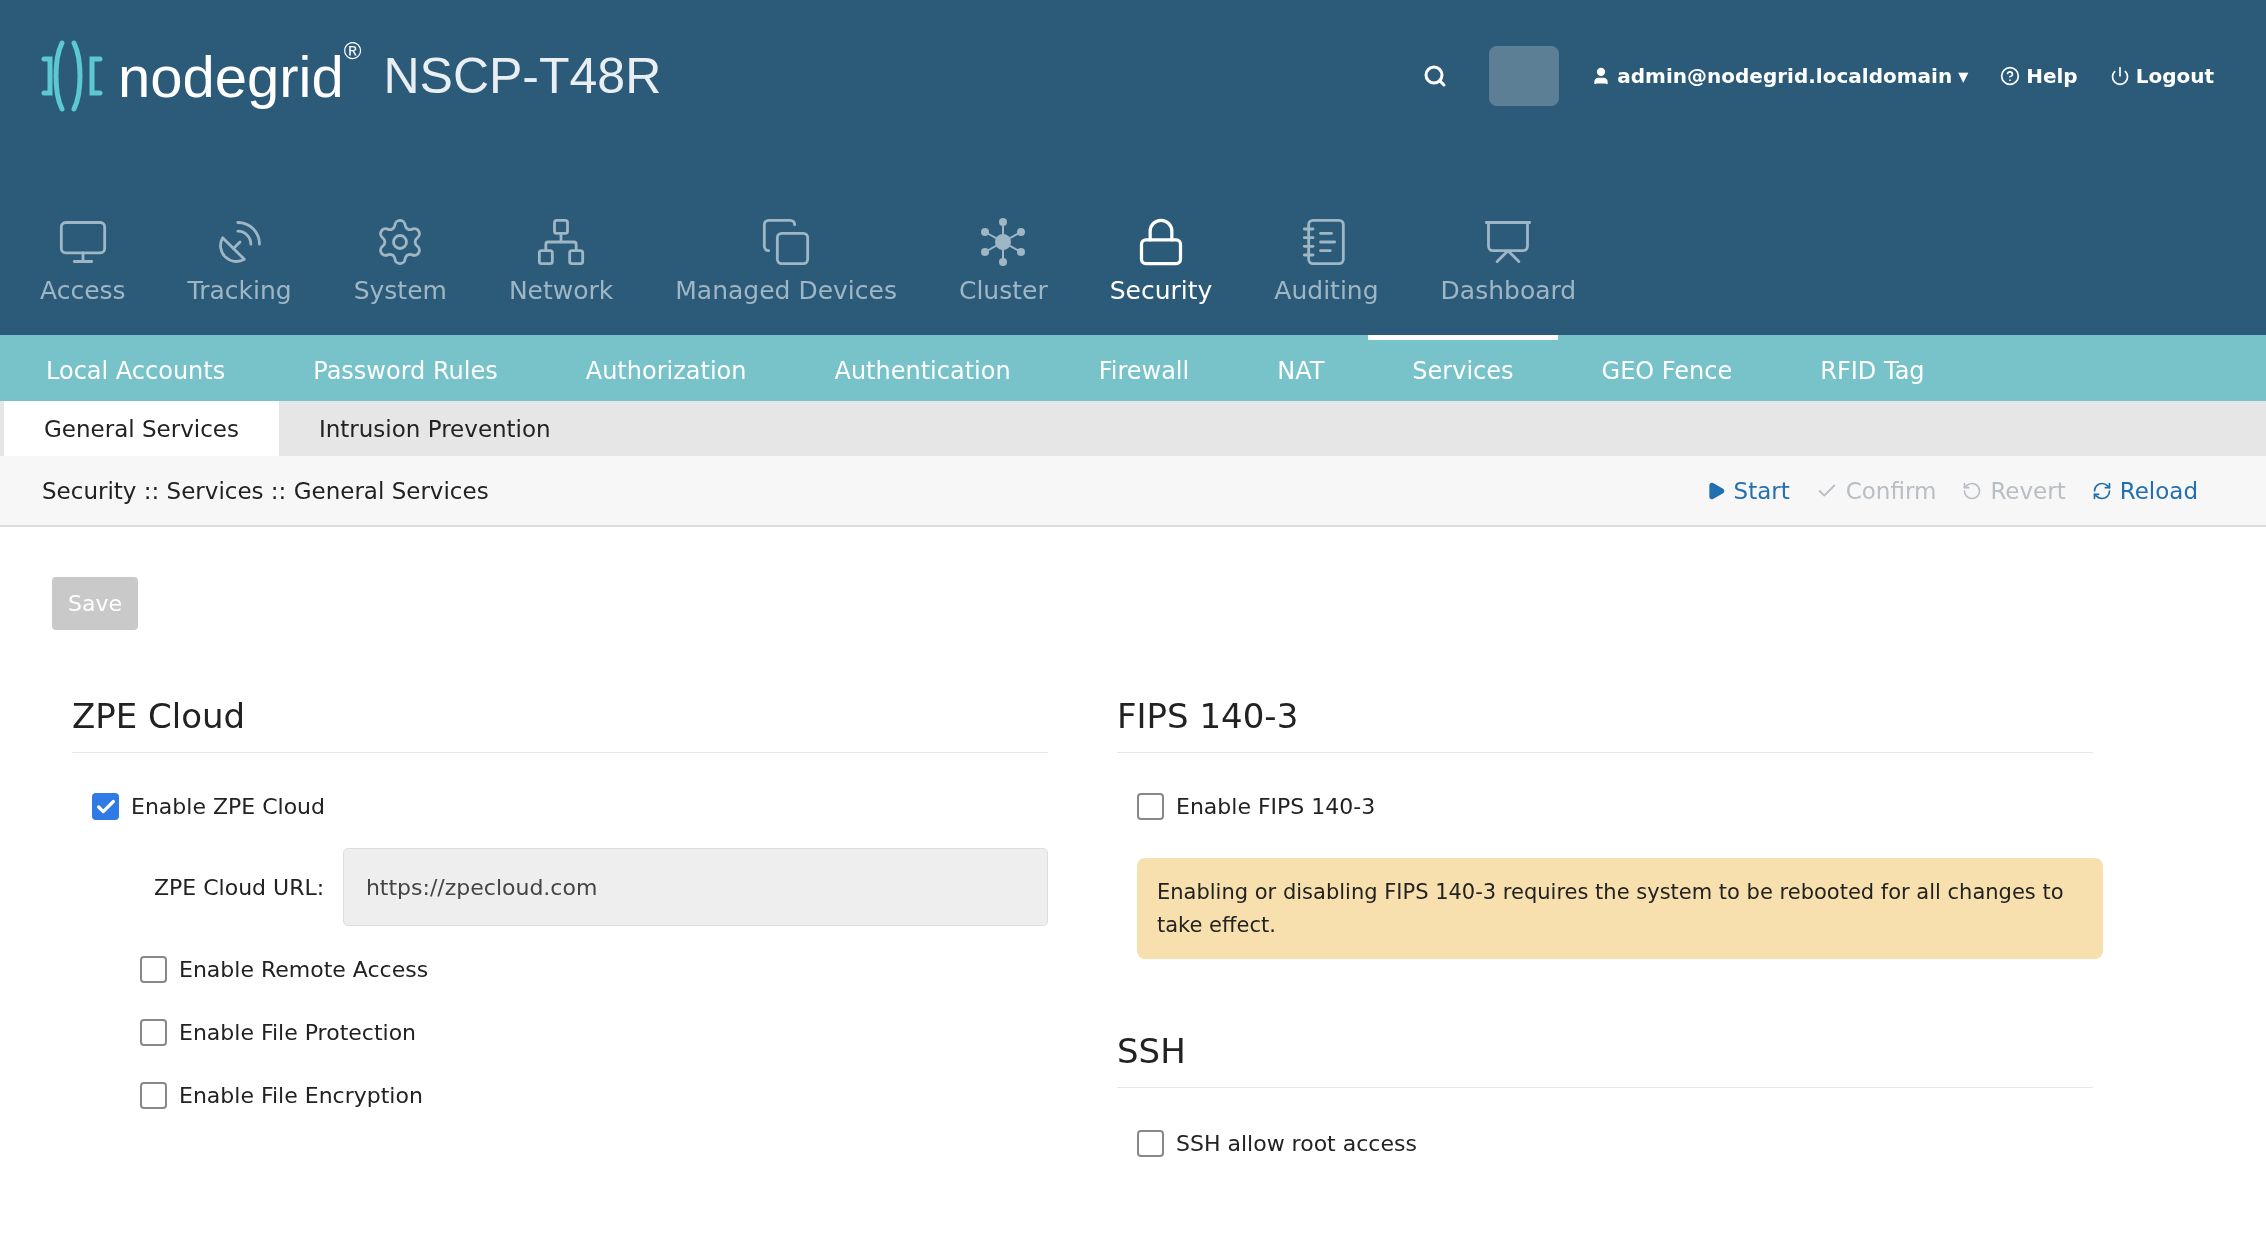 This screenshot has width=2266, height=1246. Describe the element at coordinates (1435, 76) in the screenshot. I see `search-icon` at that location.